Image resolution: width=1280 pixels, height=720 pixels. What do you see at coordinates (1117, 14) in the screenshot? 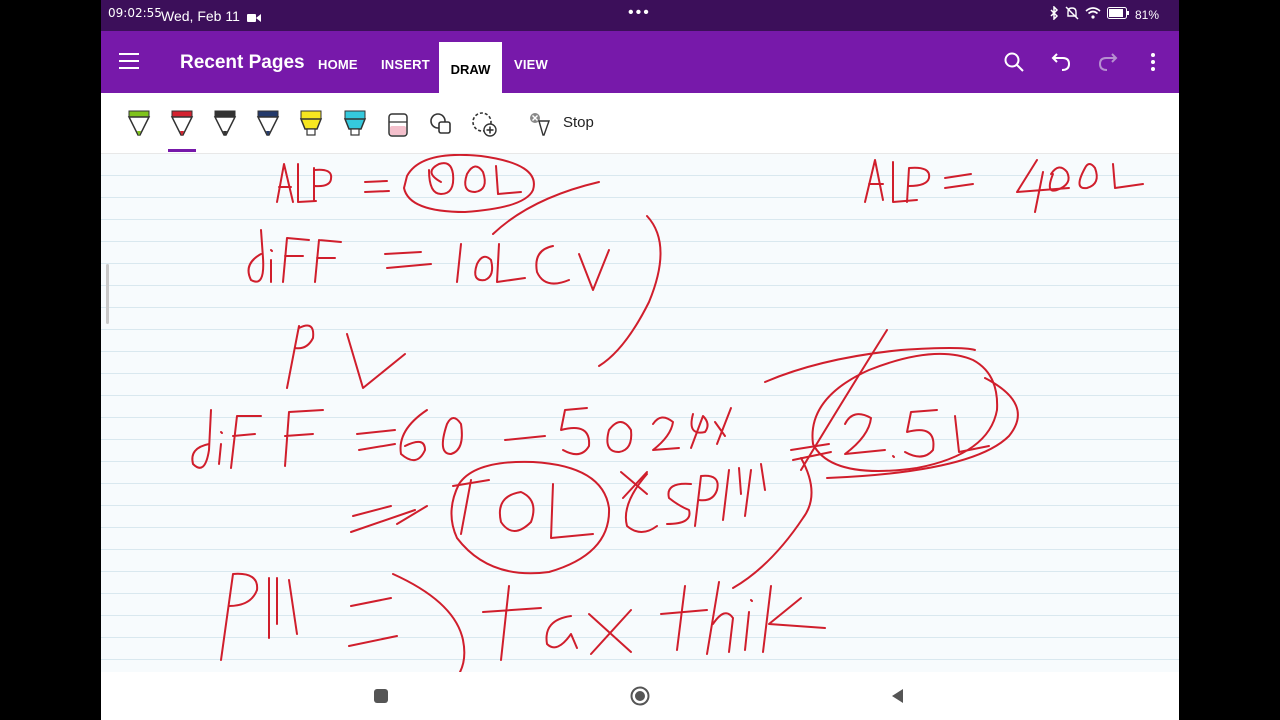
I see `battery-icon` at bounding box center [1117, 14].